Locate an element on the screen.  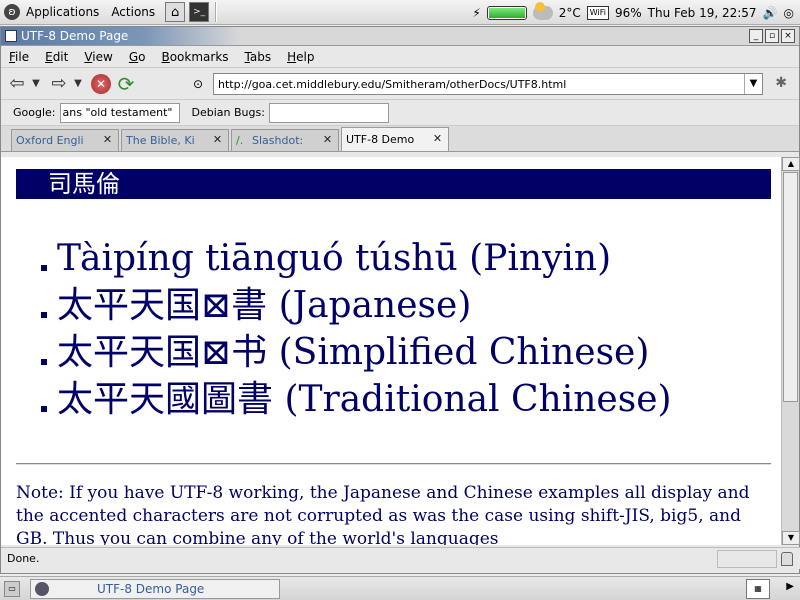
security-lock-icon is located at coordinates (787, 558).